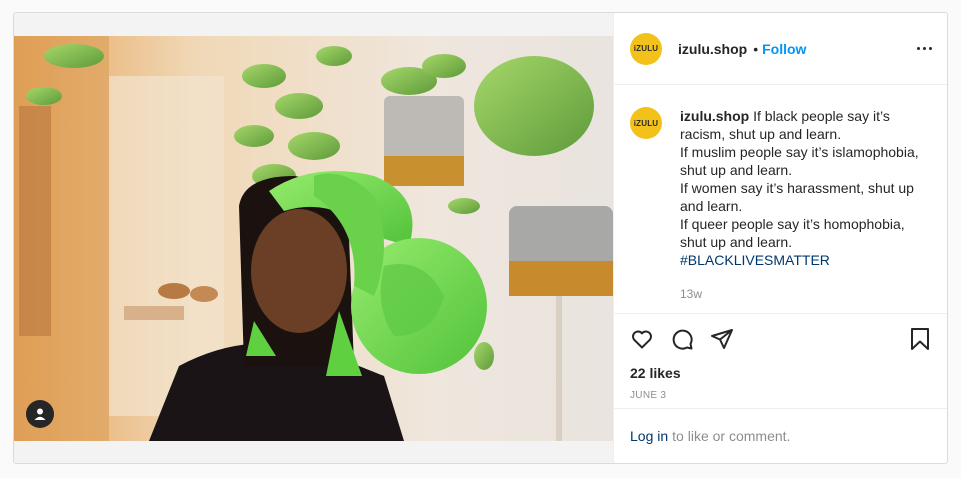 Image resolution: width=961 pixels, height=478 pixels. I want to click on heart-icon, so click(642, 339).